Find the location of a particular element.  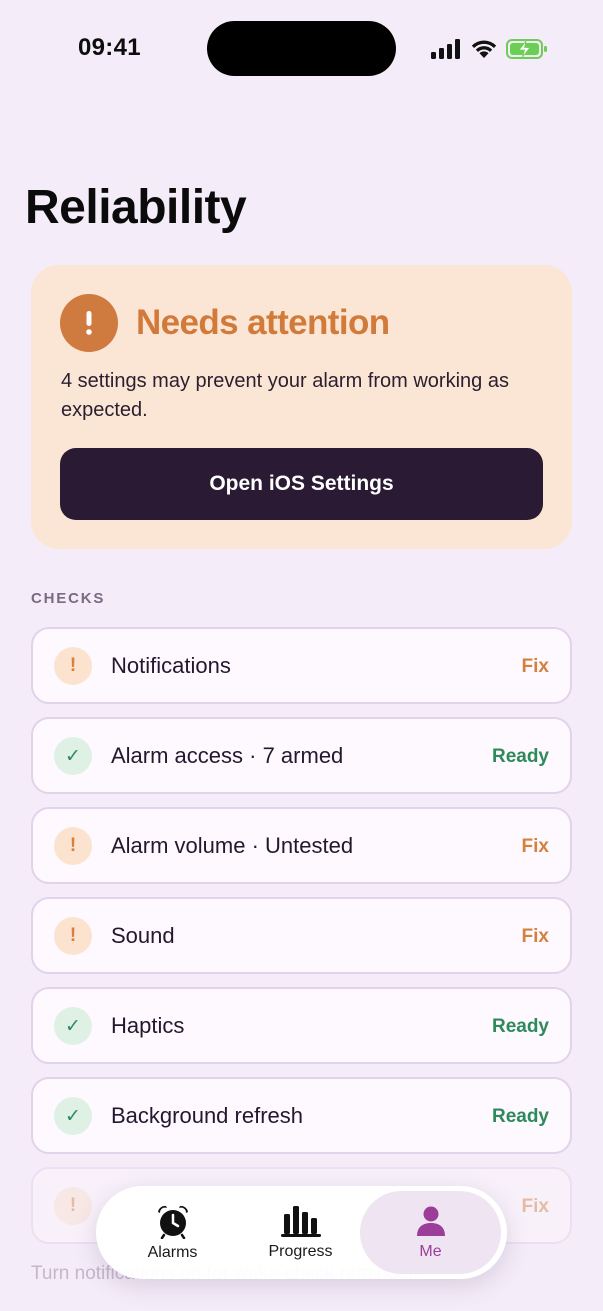

check-label: Haptics is located at coordinates (148, 1025).